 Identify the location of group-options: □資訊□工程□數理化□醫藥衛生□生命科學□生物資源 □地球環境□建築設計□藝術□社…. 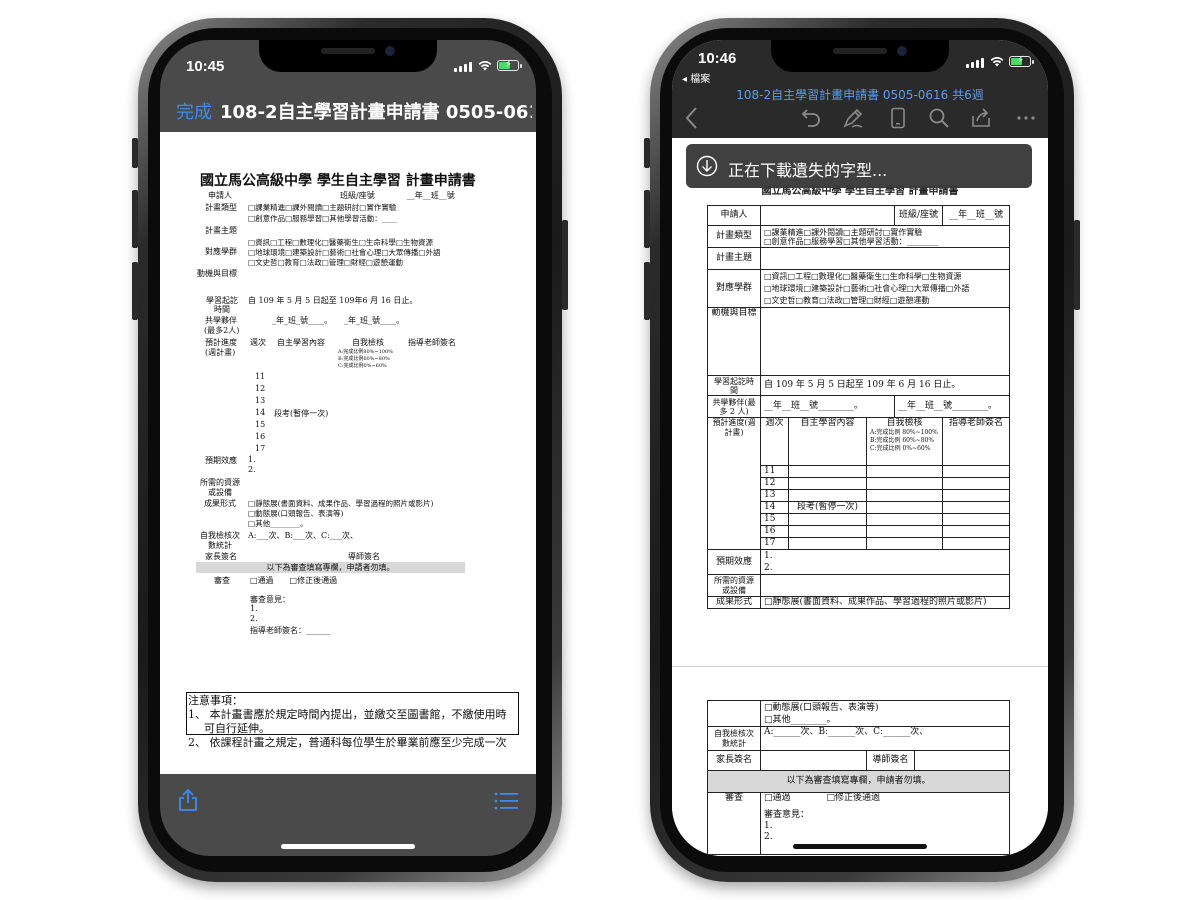
(885, 288).